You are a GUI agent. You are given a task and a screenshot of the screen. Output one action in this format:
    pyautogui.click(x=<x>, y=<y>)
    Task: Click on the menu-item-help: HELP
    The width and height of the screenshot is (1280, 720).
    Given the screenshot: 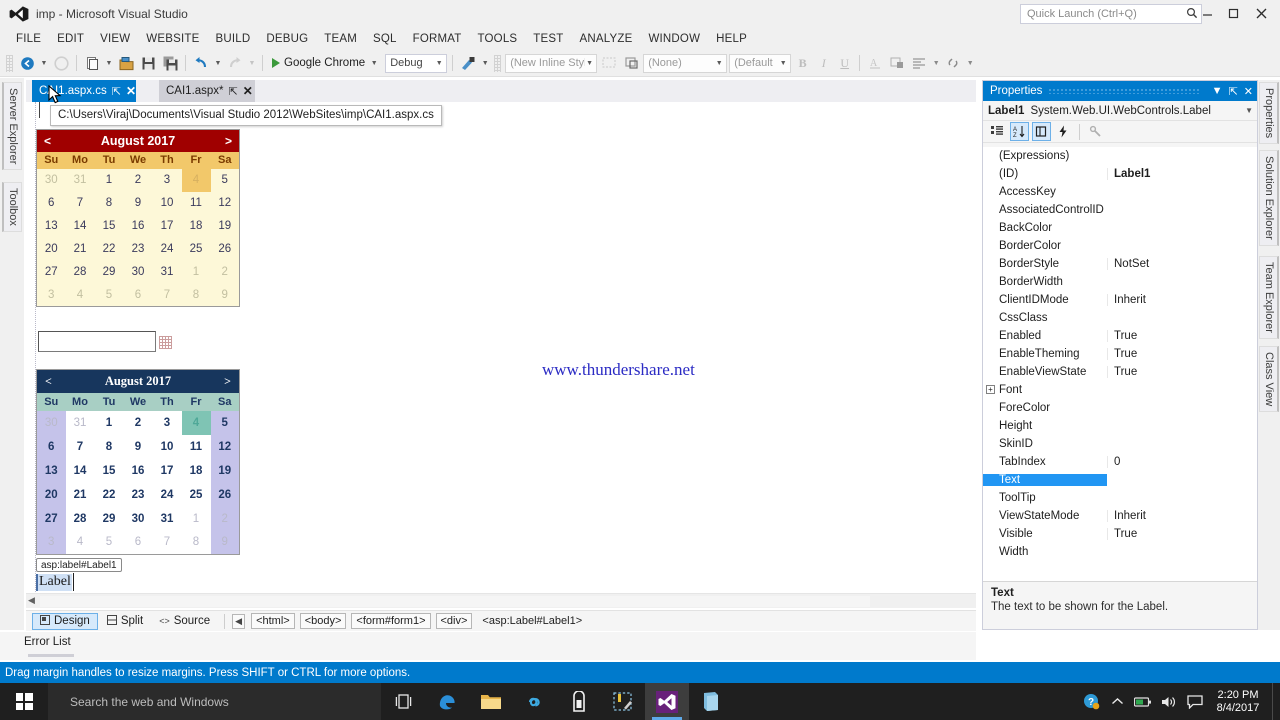 What is the action you would take?
    pyautogui.click(x=731, y=39)
    